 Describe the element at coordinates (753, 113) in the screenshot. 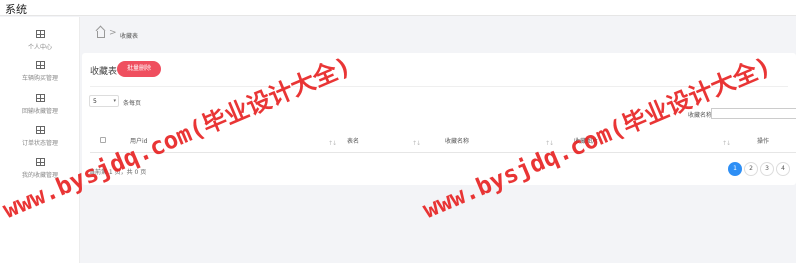

I see `search-input` at that location.